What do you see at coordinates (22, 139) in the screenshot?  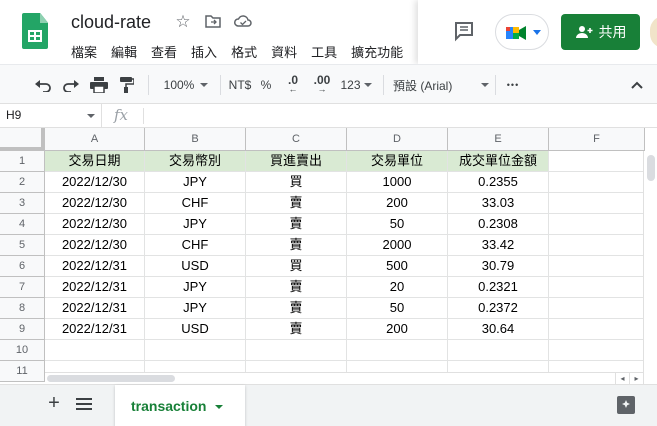 I see `select-all-corner` at bounding box center [22, 139].